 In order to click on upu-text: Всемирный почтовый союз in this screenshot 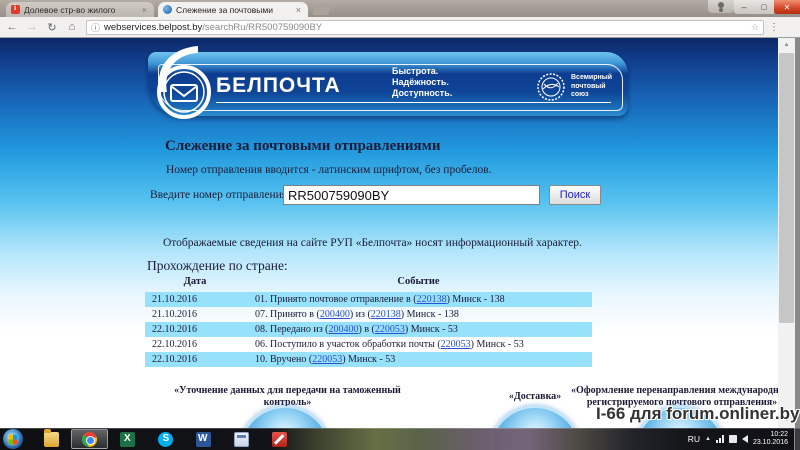, I will do `click(592, 86)`.